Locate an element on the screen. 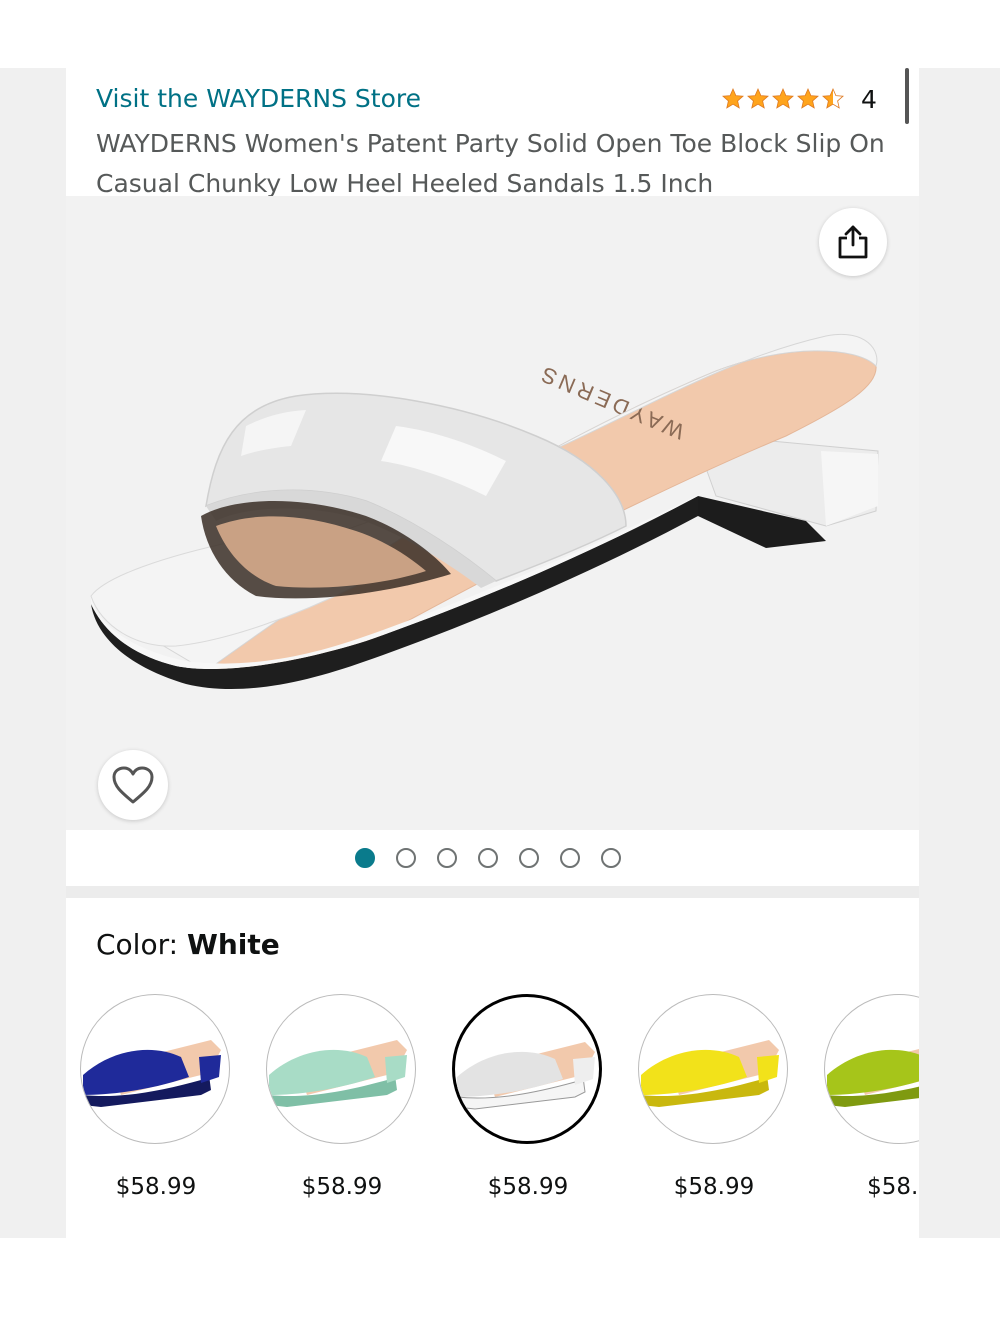 The image size is (1000, 1333). rating-count: 4 is located at coordinates (869, 99).